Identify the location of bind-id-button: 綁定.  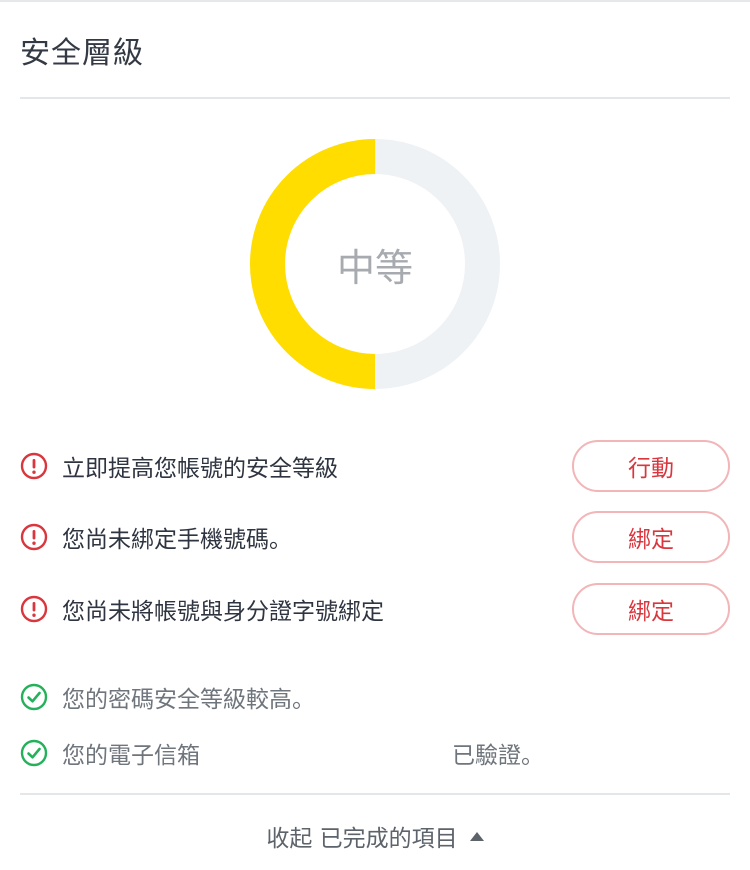
(651, 609).